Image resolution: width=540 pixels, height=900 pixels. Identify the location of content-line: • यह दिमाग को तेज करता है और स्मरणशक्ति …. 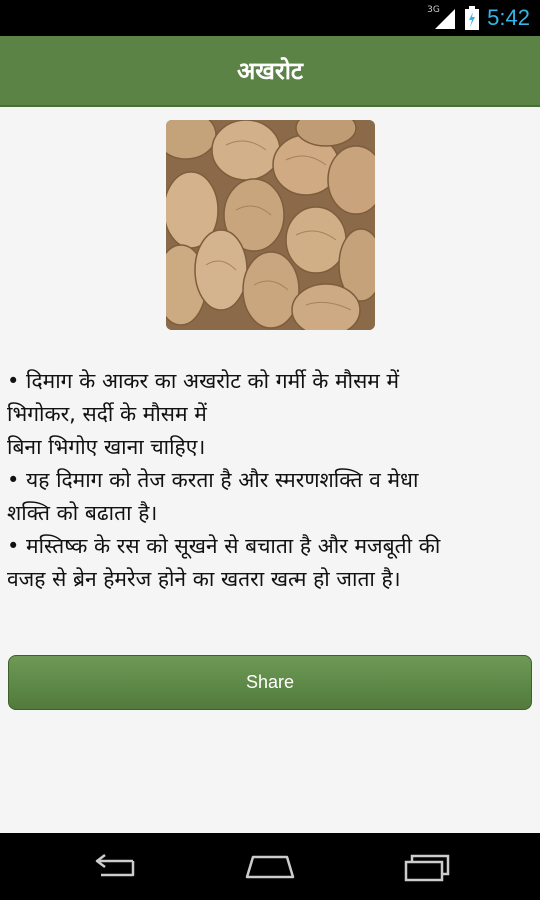
(213, 480).